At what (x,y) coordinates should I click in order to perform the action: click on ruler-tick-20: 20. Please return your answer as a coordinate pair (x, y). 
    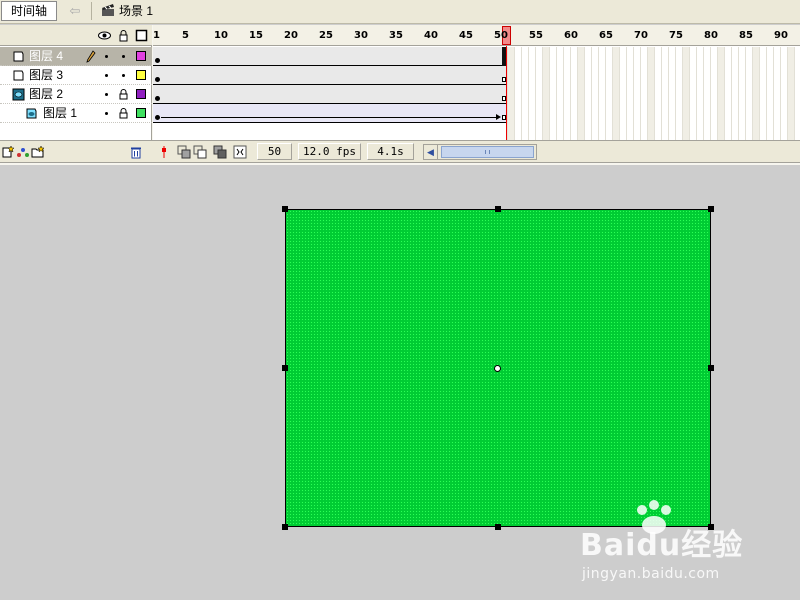
    Looking at the image, I should click on (291, 35).